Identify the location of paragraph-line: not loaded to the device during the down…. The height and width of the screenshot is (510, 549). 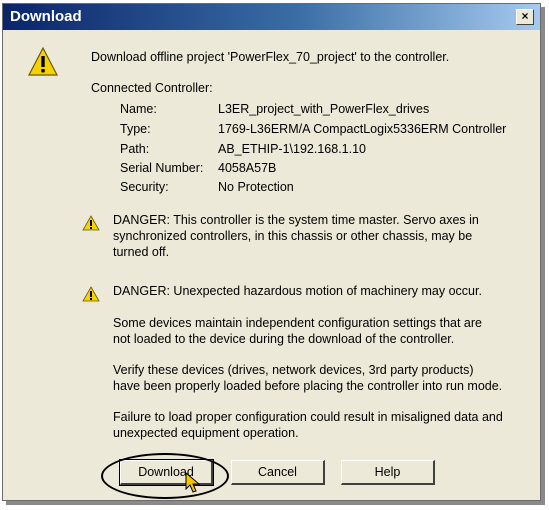
(284, 339).